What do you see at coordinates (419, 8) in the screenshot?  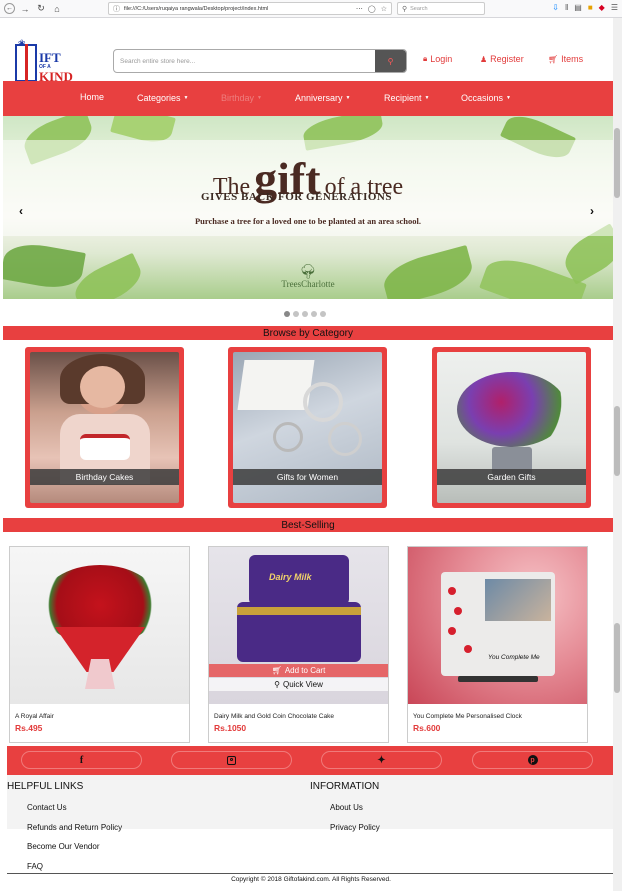 I see `browser-search-placeholder: Search` at bounding box center [419, 8].